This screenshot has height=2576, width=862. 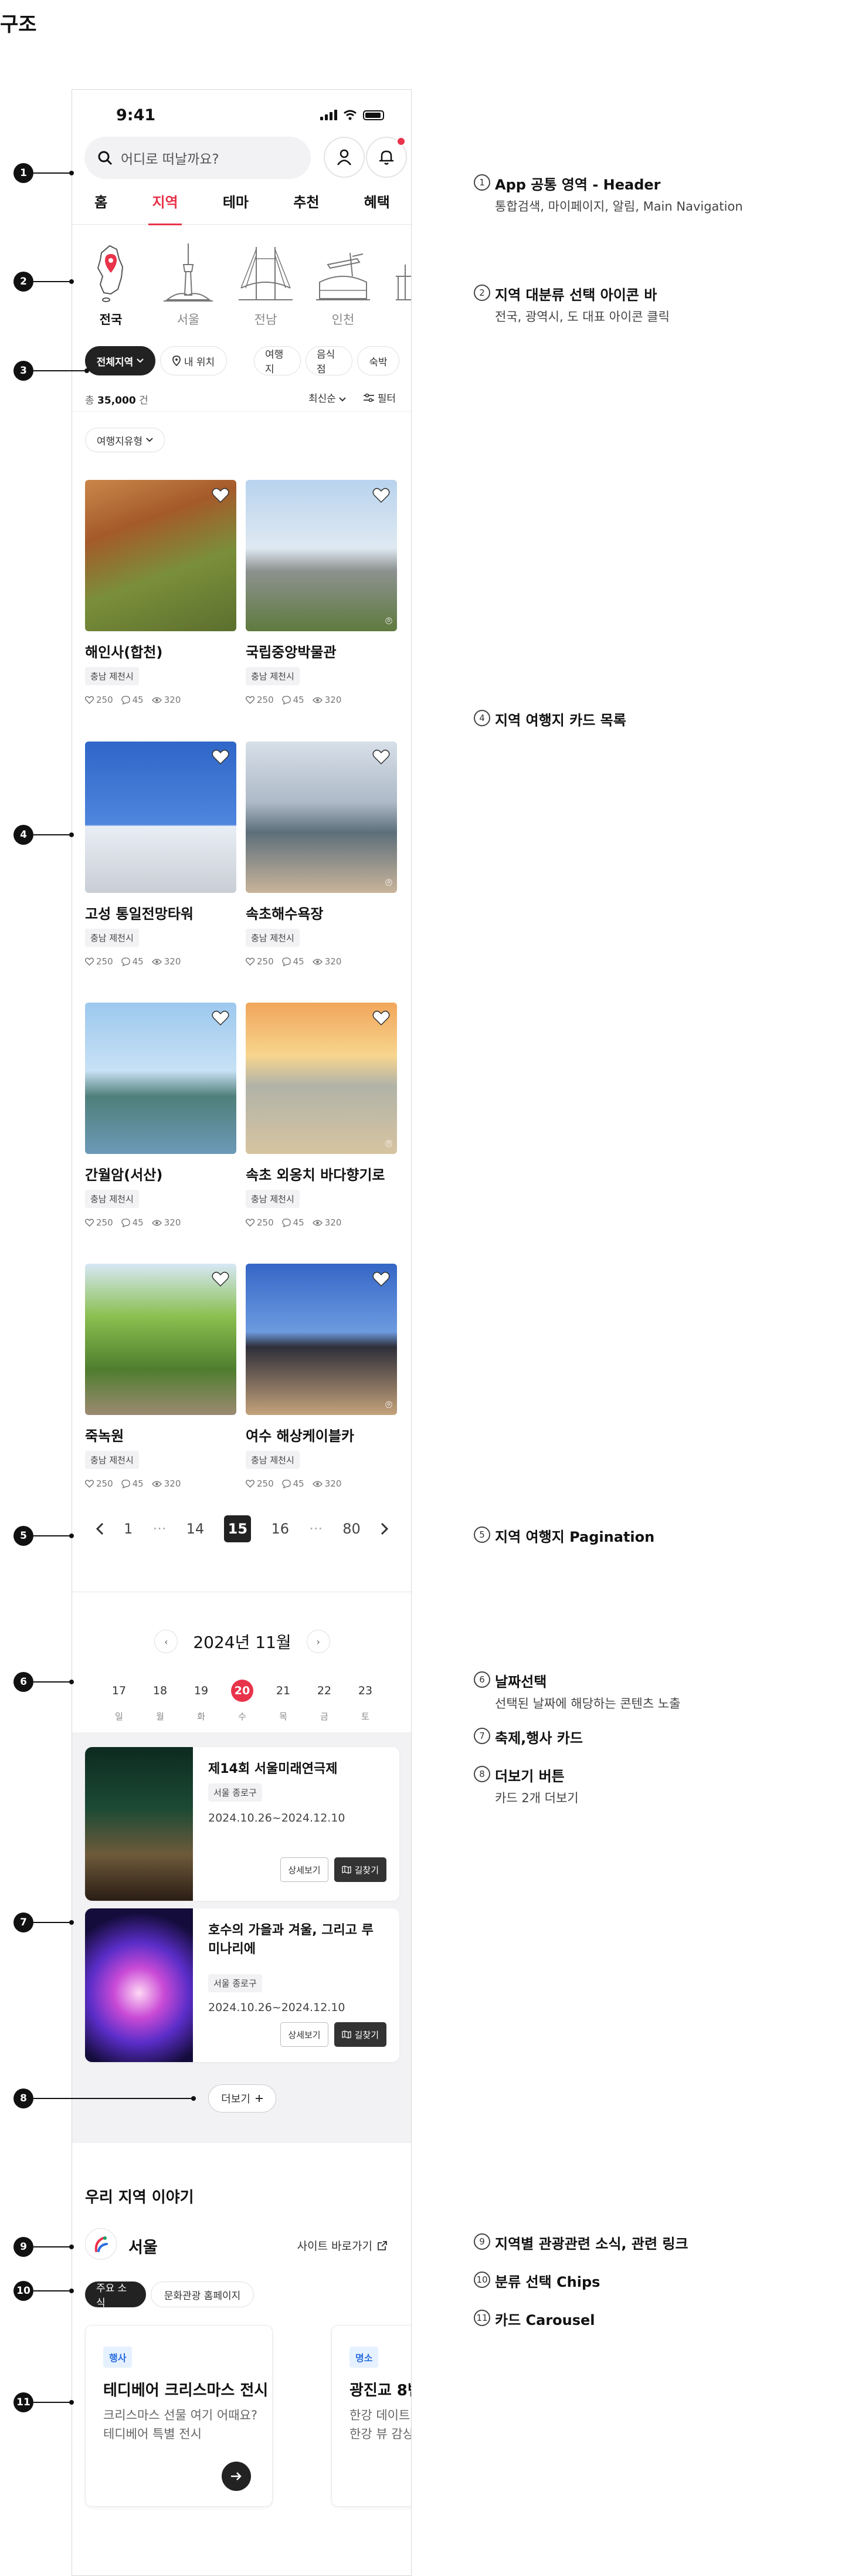 I want to click on page-number: 14, so click(x=195, y=1529).